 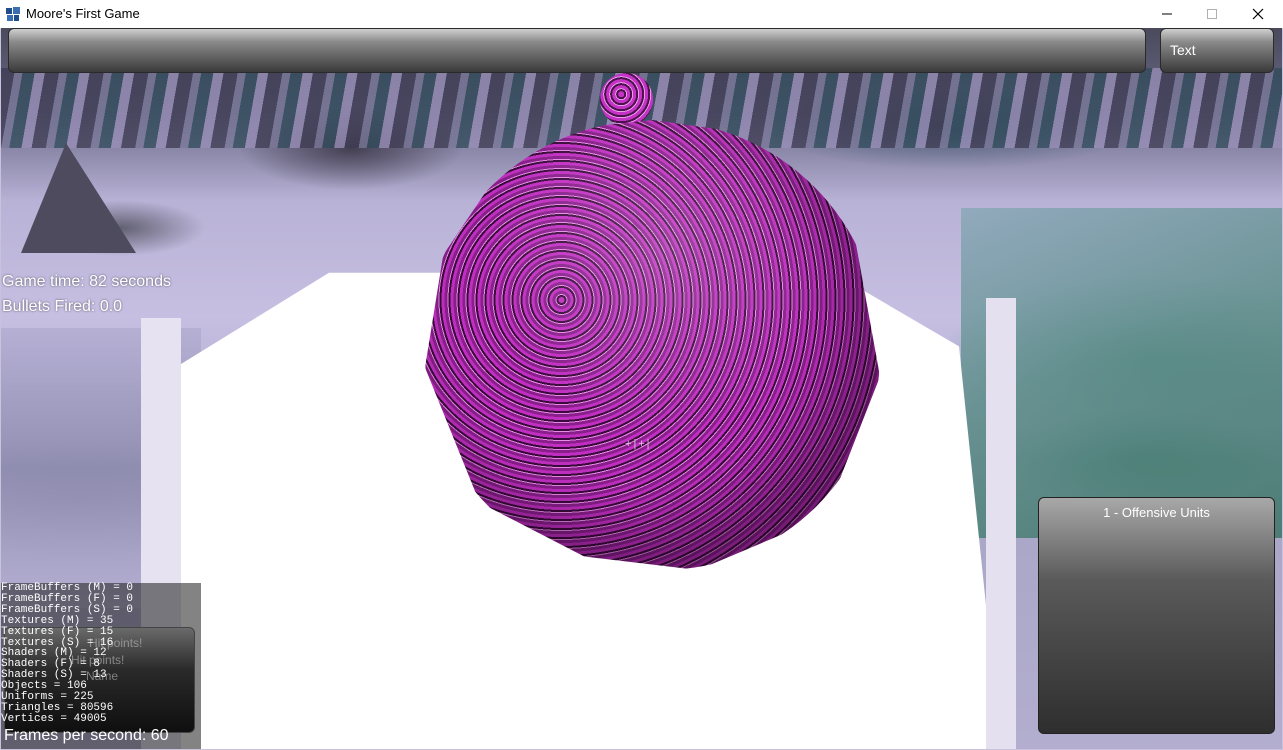 I want to click on minimize-icon, so click(x=1167, y=14).